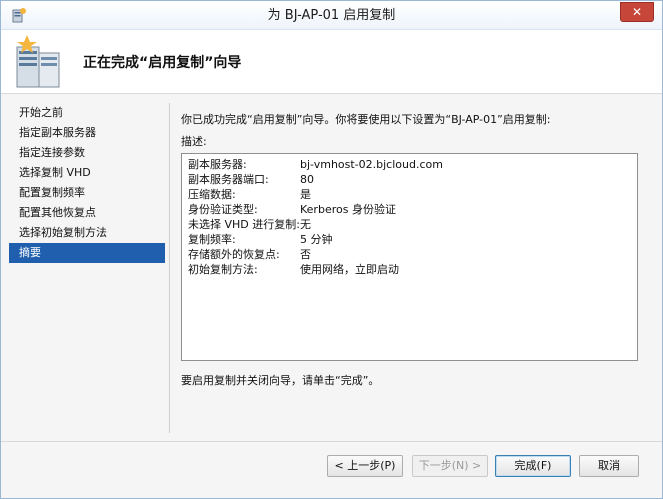 This screenshot has height=499, width=663. Describe the element at coordinates (87, 133) in the screenshot. I see `step-specify-replica-server: 指定副本服务器` at that location.